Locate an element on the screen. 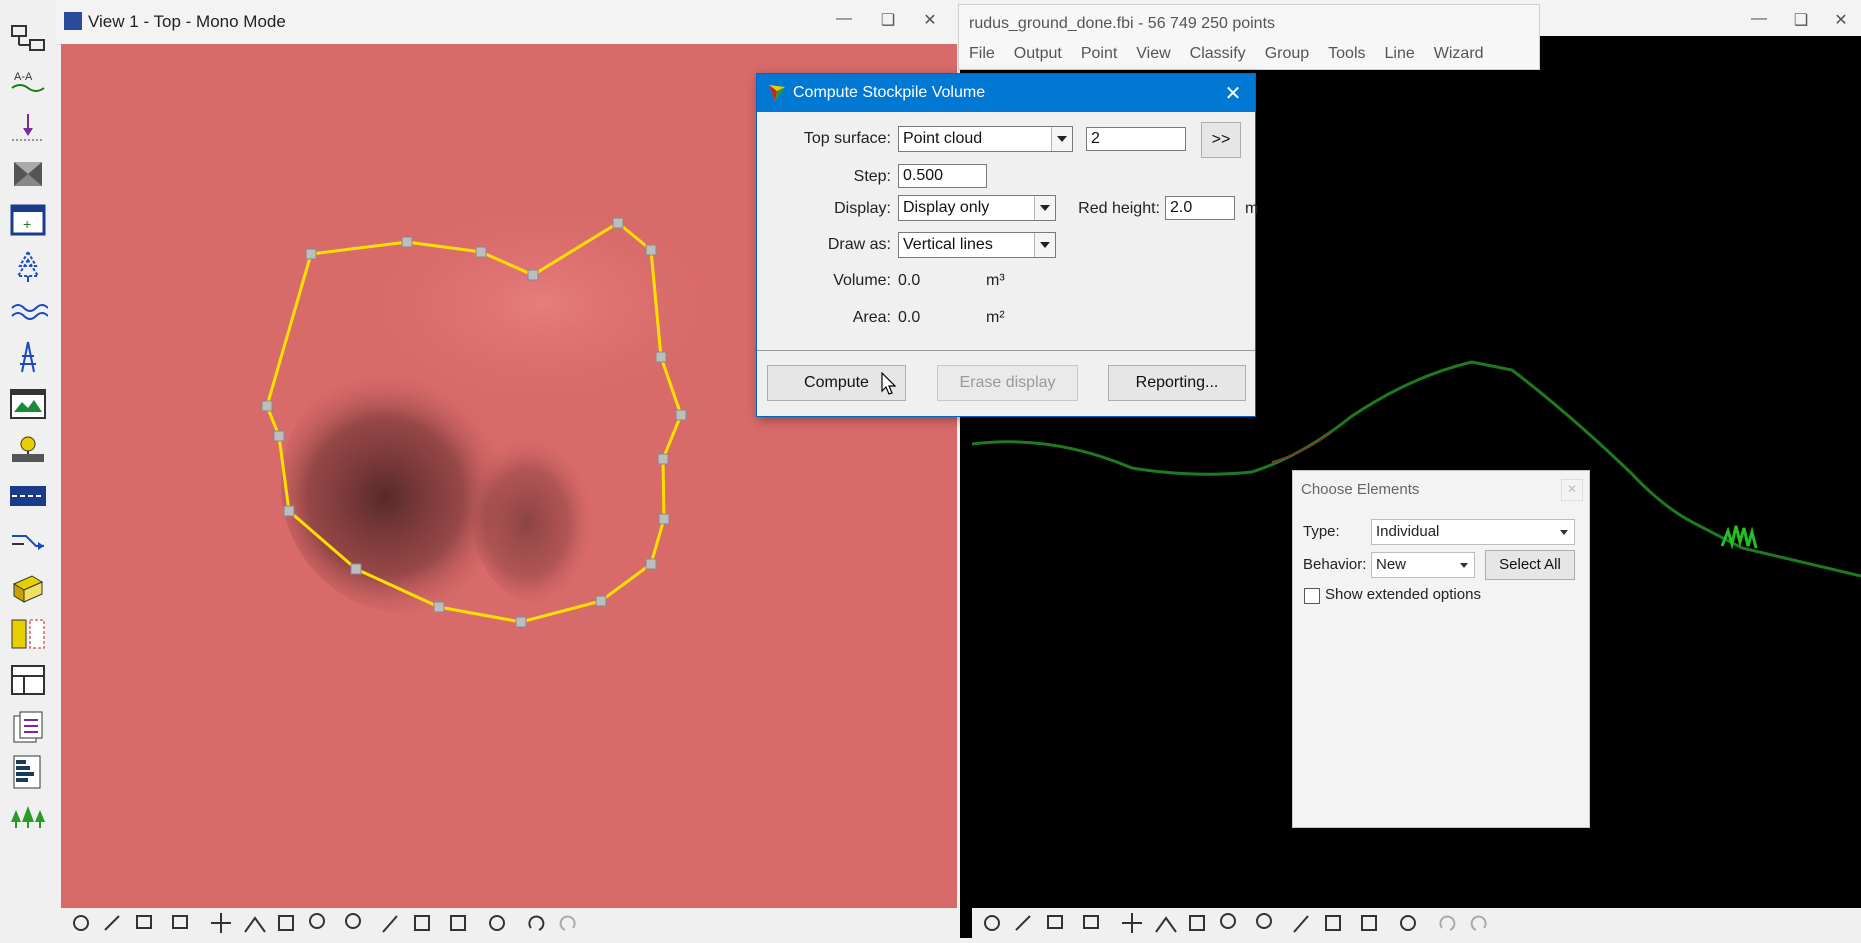  building-icon is located at coordinates (28, 588).